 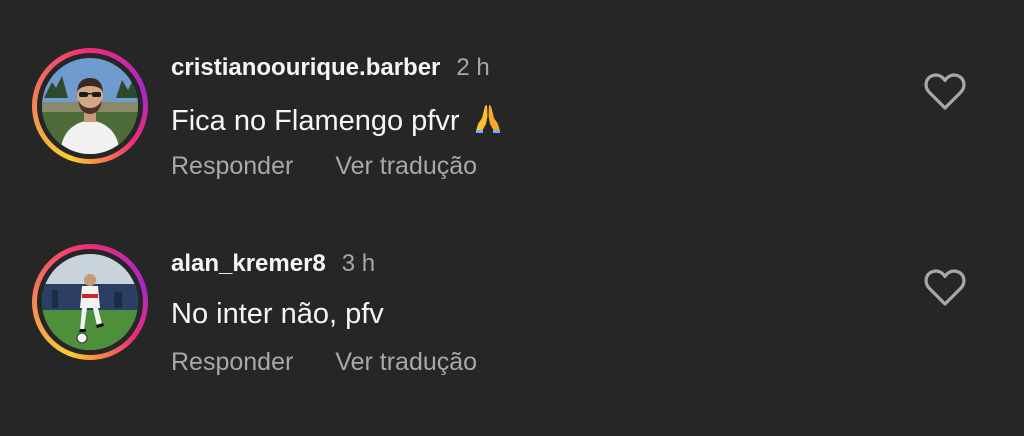 I want to click on username: cristianoourique.barber, so click(x=305, y=68).